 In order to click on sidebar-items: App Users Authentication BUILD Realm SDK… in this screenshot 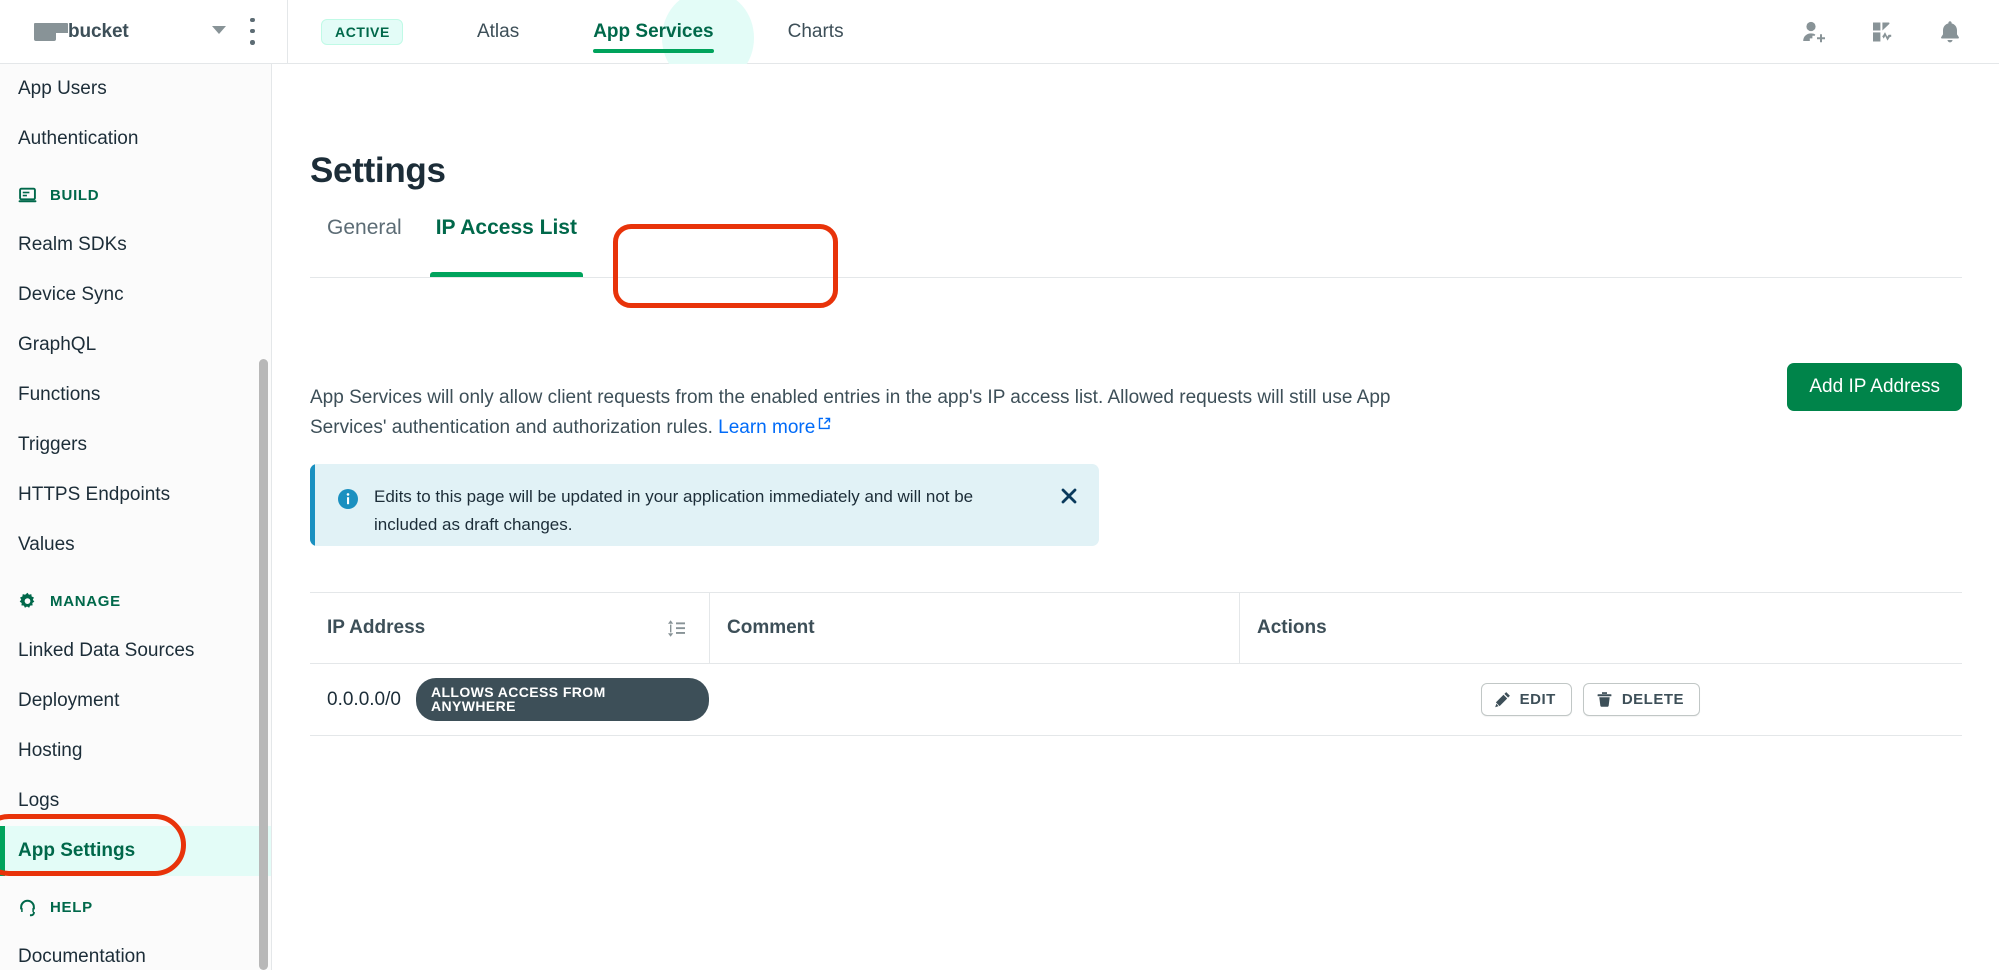, I will do `click(135, 517)`.